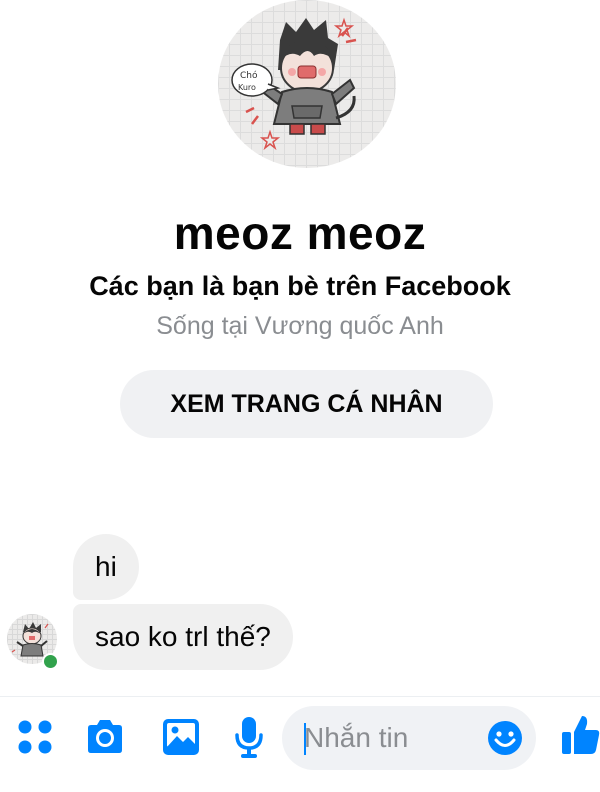  What do you see at coordinates (300, 286) in the screenshot?
I see `friend-status: Các bạn là bạn bè trên Facebook` at bounding box center [300, 286].